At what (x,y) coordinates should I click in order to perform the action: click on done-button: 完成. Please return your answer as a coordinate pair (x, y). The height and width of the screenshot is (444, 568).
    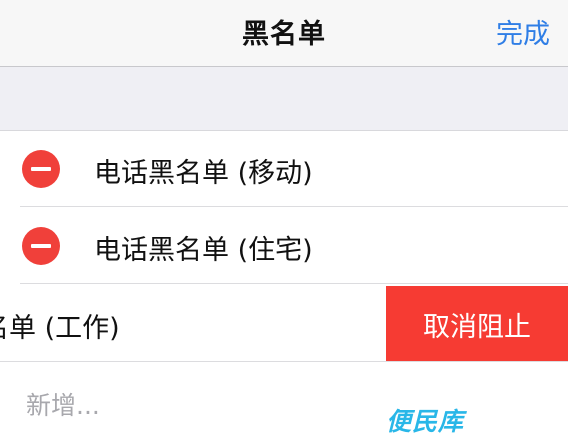
    Looking at the image, I should click on (523, 31).